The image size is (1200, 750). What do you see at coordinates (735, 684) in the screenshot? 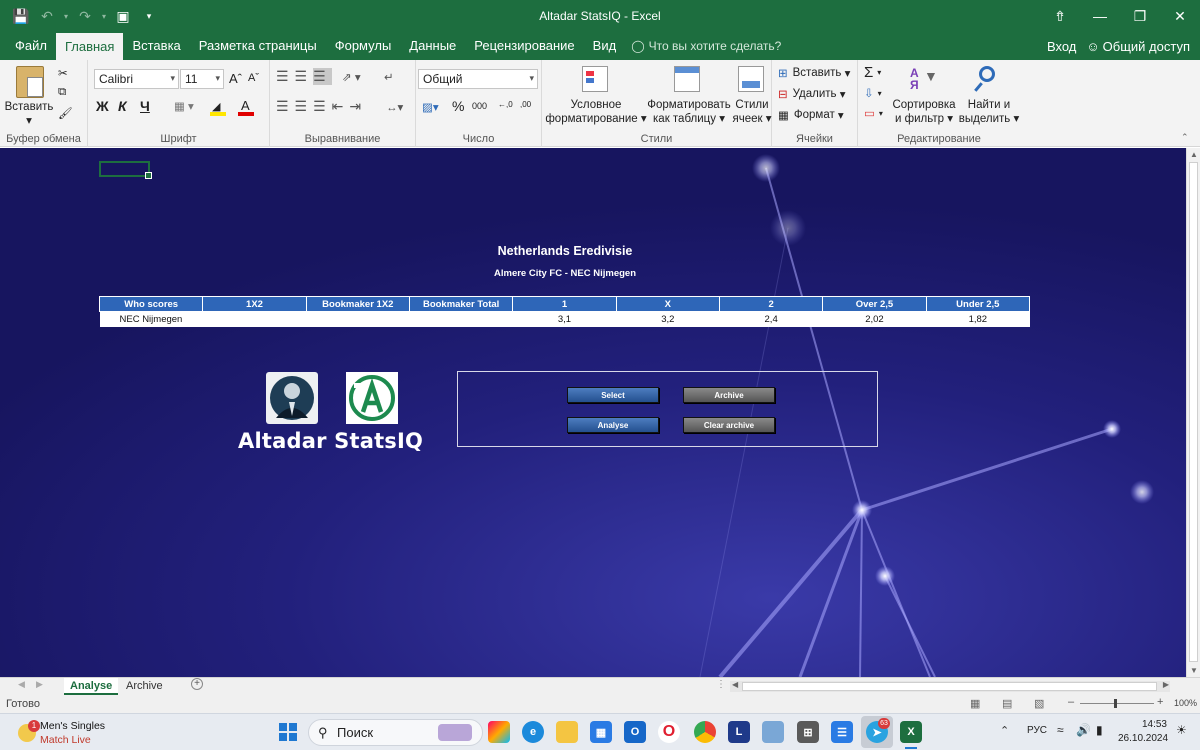
I see `scroll-left-icon: ◀` at bounding box center [735, 684].